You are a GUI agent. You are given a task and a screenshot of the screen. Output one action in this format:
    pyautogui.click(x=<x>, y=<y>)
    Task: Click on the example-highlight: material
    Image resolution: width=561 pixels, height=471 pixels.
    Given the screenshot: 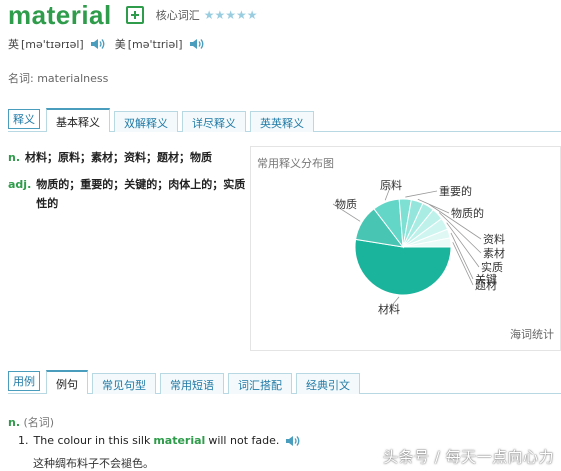 What is the action you would take?
    pyautogui.click(x=179, y=440)
    